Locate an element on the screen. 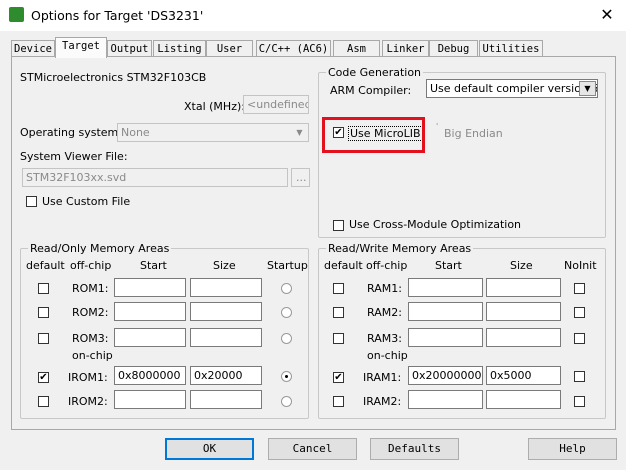  code-generation-title: Code Generation is located at coordinates (375, 72).